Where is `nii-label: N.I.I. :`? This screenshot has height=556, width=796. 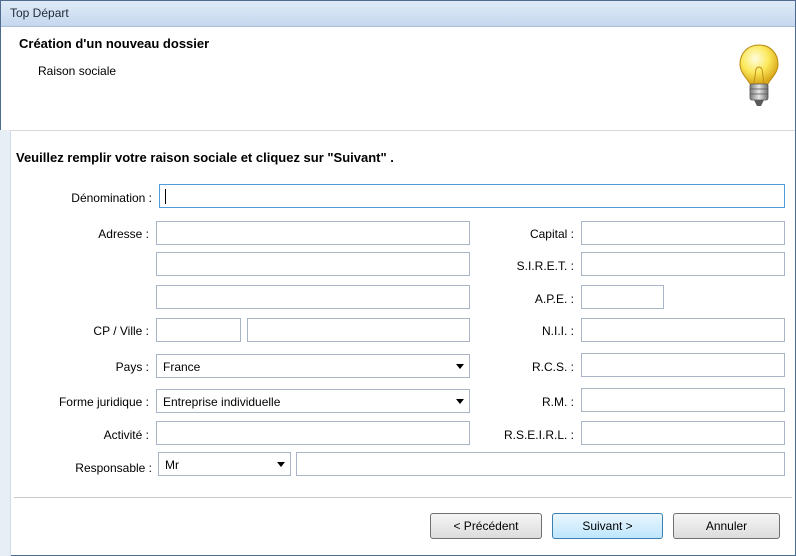
nii-label: N.I.I. : is located at coordinates (557, 331).